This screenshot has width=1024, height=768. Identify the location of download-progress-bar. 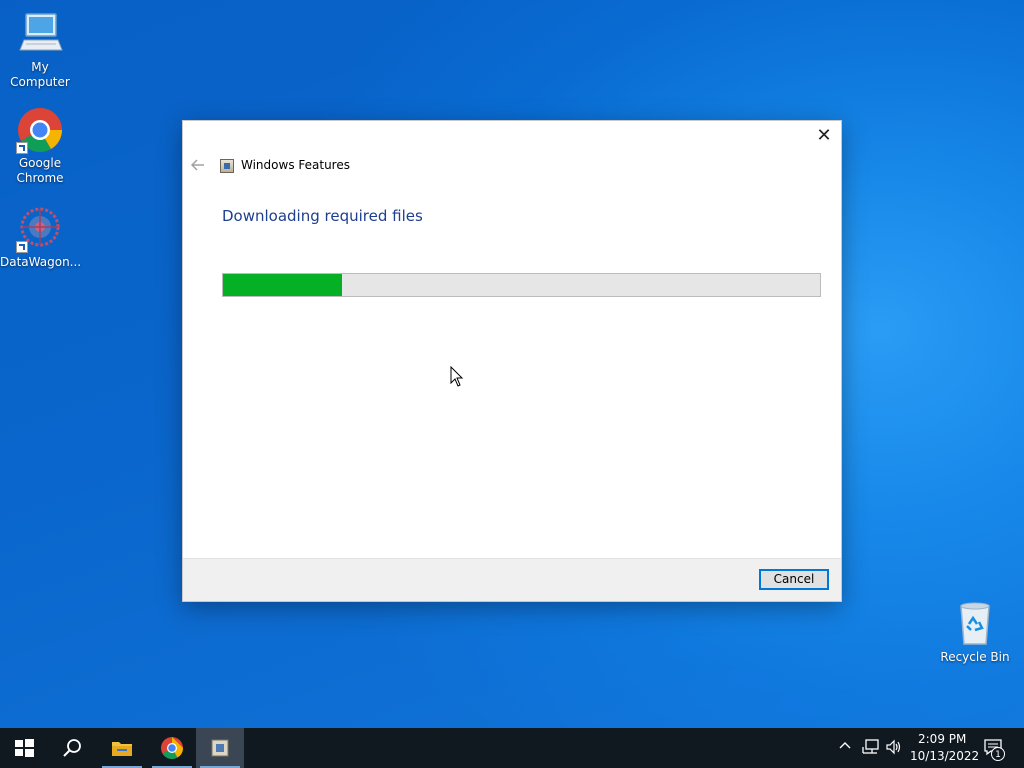
(521, 285).